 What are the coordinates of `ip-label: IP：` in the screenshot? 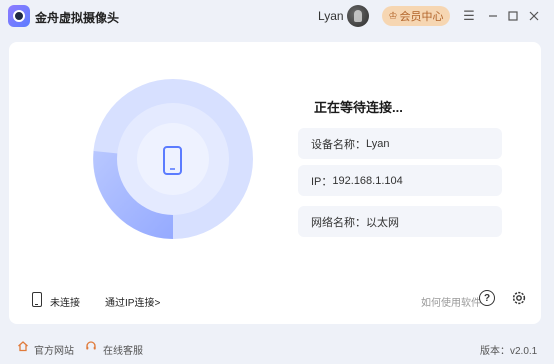 It's located at (322, 181).